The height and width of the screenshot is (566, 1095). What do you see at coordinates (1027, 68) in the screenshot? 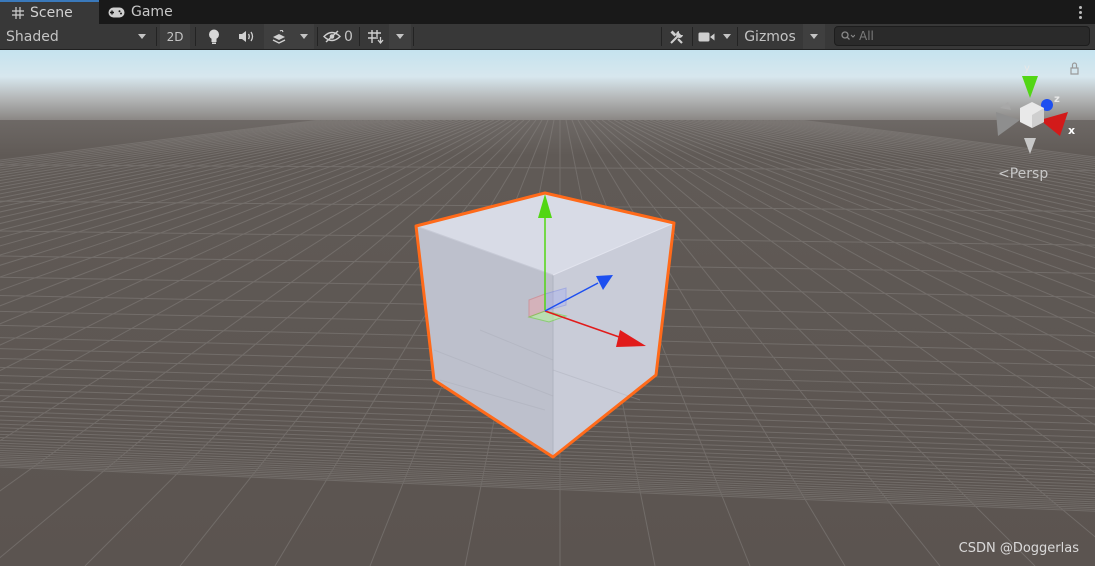
I see `gizmo-y-label: y` at bounding box center [1027, 68].